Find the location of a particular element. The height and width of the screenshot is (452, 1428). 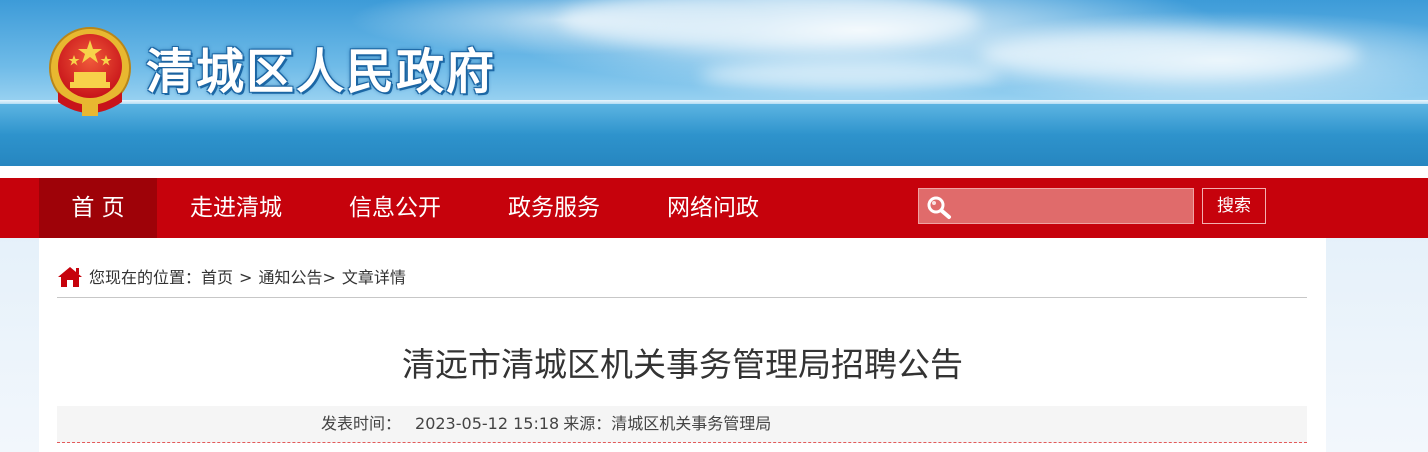

article-title: 清远市清城区机关事务管理局招聘公告 is located at coordinates (682, 364).